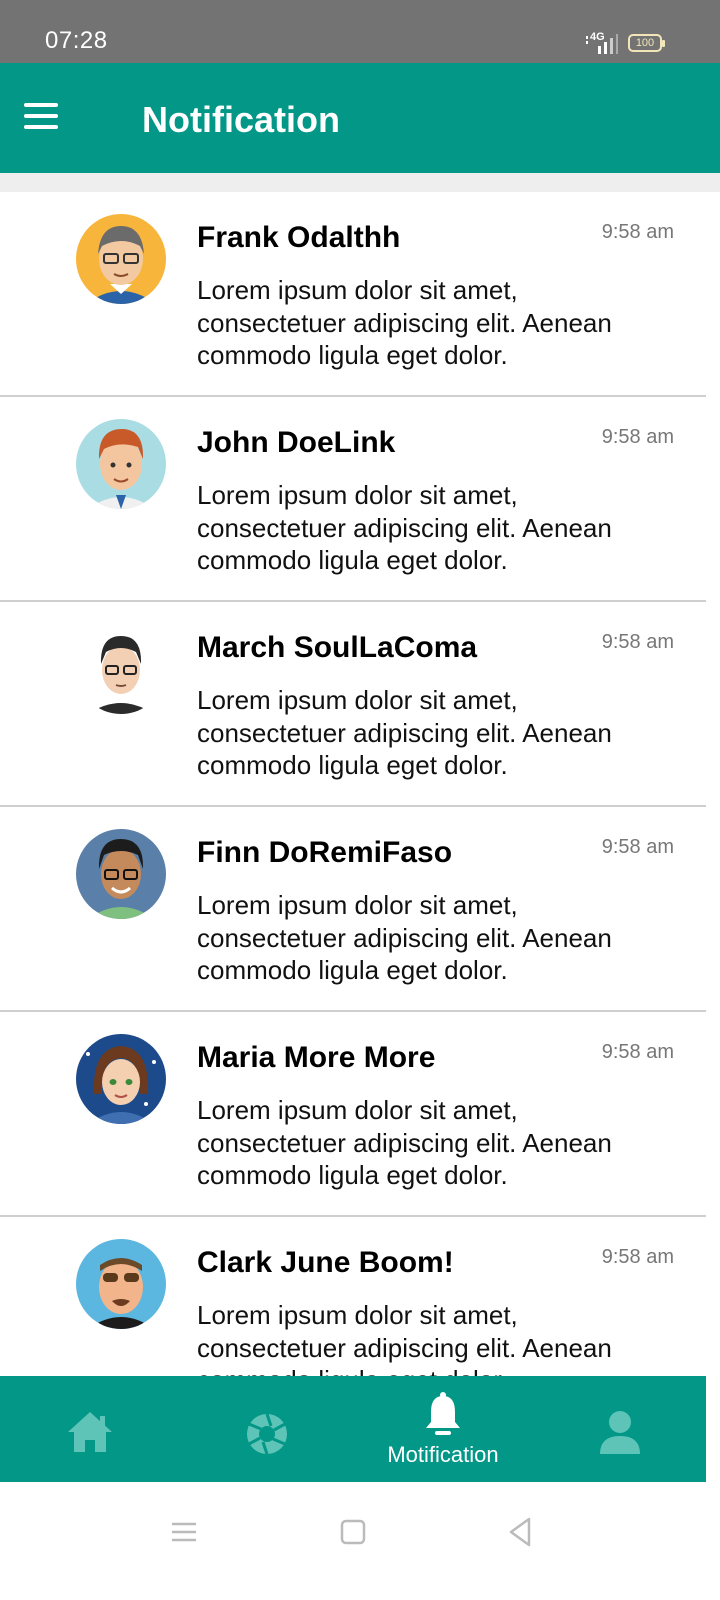  What do you see at coordinates (360, 31) in the screenshot?
I see `status-bar: 07:28 4G 100` at bounding box center [360, 31].